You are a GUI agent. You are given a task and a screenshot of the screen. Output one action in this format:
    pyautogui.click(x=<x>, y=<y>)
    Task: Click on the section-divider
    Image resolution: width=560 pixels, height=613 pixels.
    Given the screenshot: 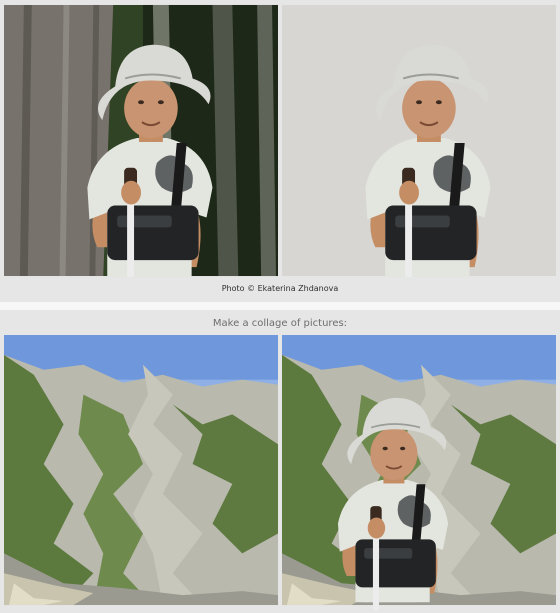 What is the action you would take?
    pyautogui.click(x=280, y=306)
    